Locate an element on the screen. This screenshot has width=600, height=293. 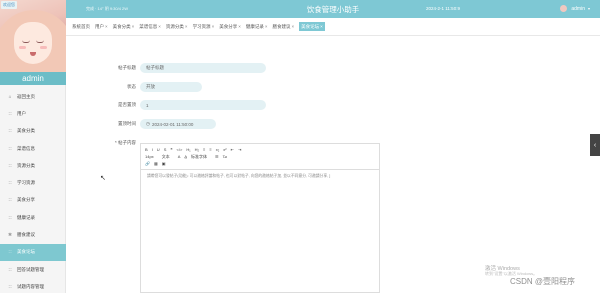
video-icon: ▣ is located at coordinates (164, 163).